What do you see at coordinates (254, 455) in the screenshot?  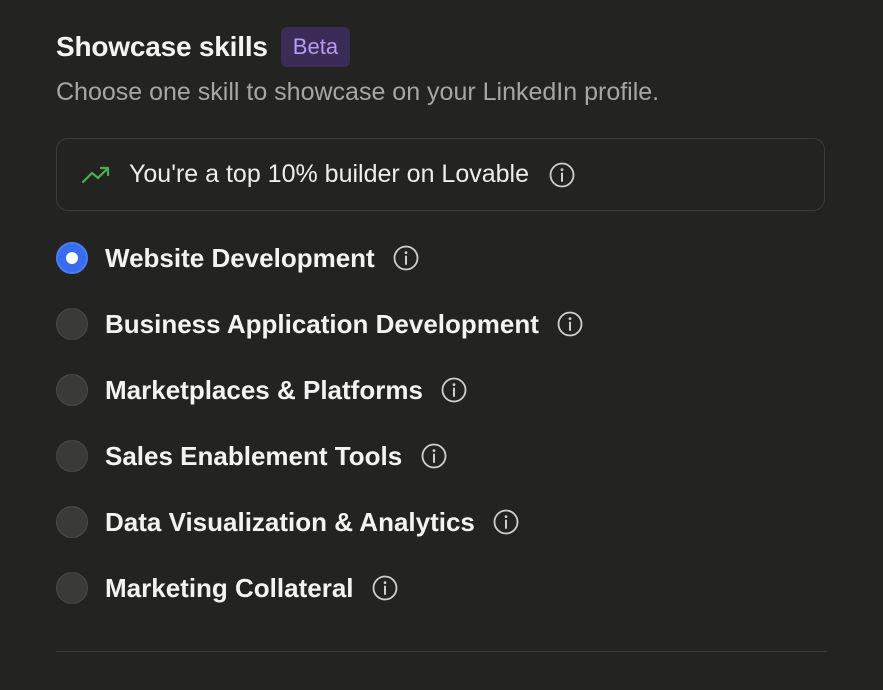 I see `skill-option-label: Sales Enablement Tools` at bounding box center [254, 455].